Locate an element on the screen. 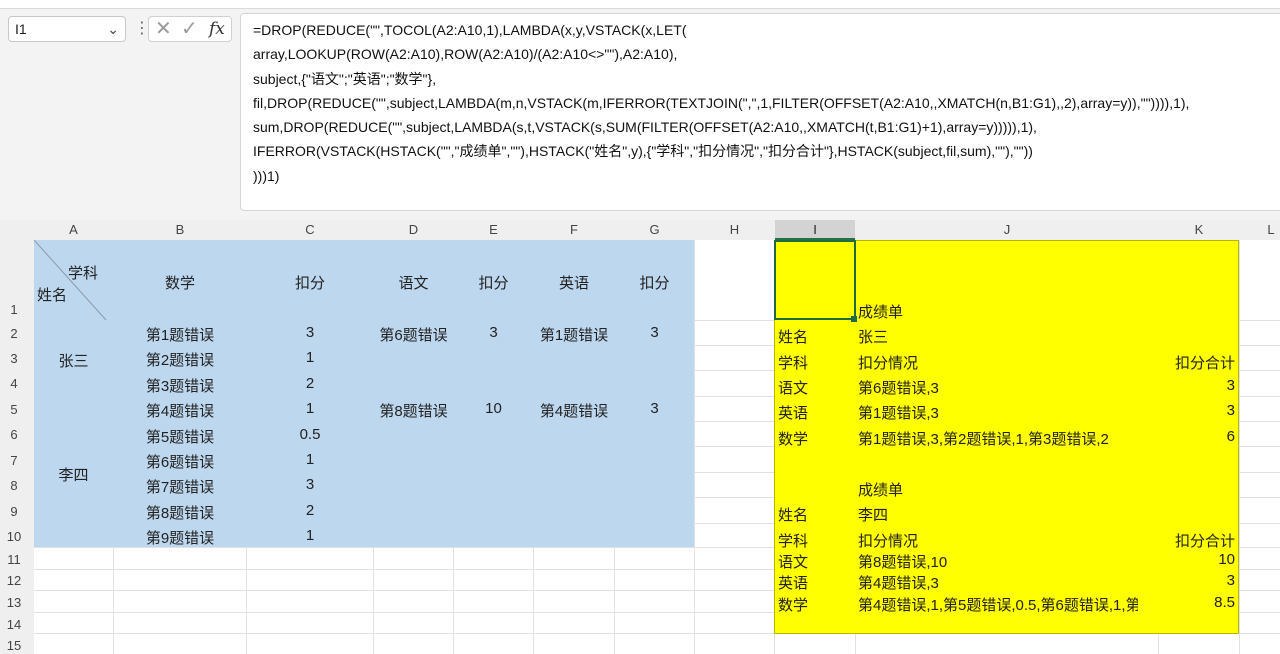  chevron-down-icon: ⌄ is located at coordinates (113, 29).